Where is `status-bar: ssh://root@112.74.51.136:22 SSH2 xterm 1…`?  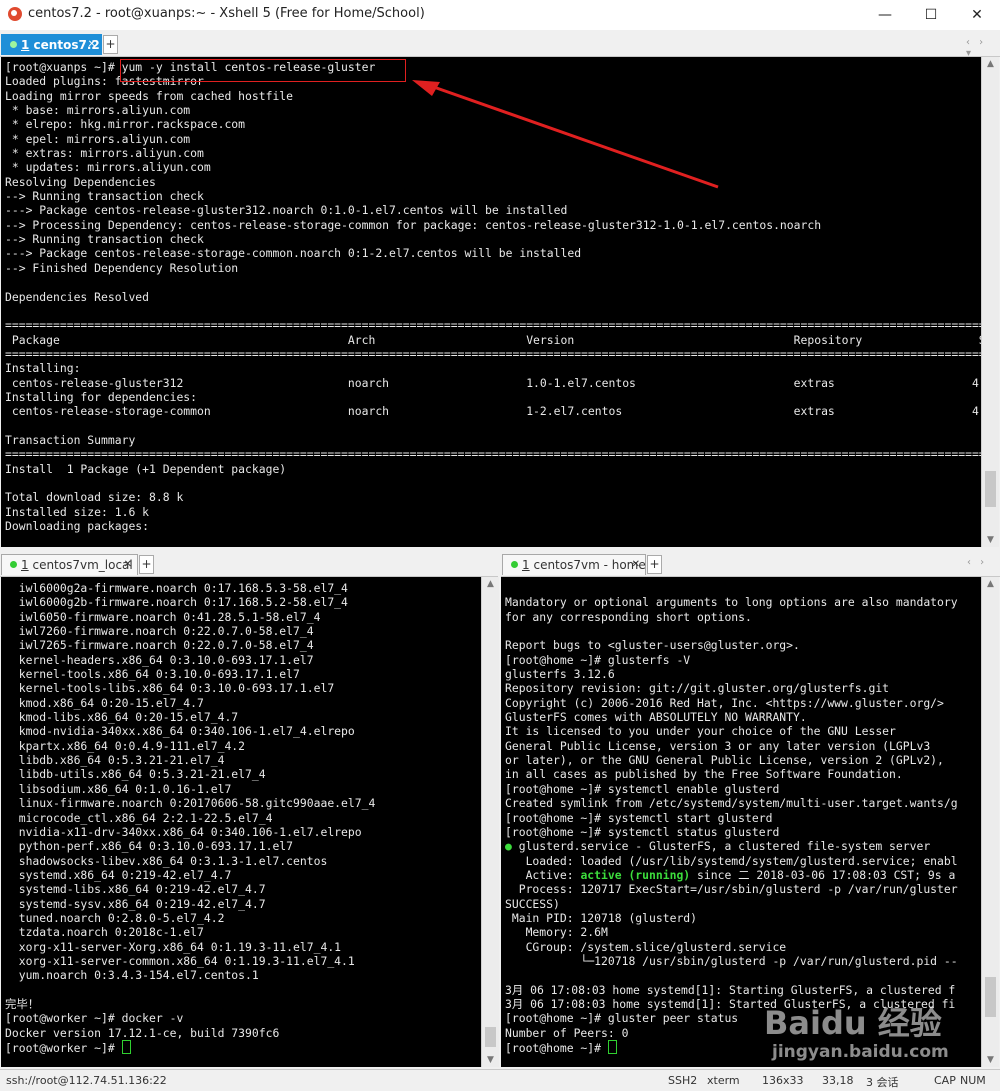
status-bar: ssh://root@112.74.51.136:22 SSH2 xterm 1… is located at coordinates (500, 1080).